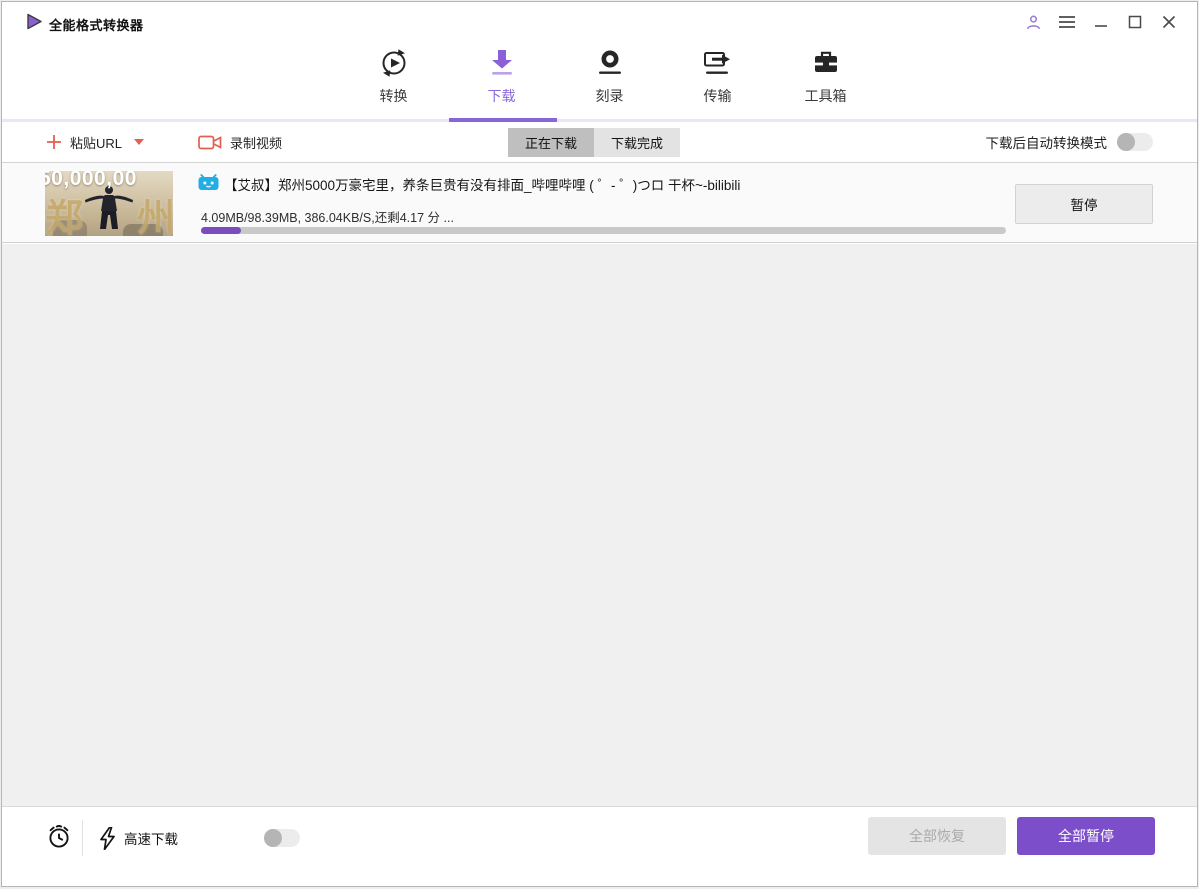  What do you see at coordinates (501, 96) in the screenshot?
I see `tab-label: 下载` at bounding box center [501, 96].